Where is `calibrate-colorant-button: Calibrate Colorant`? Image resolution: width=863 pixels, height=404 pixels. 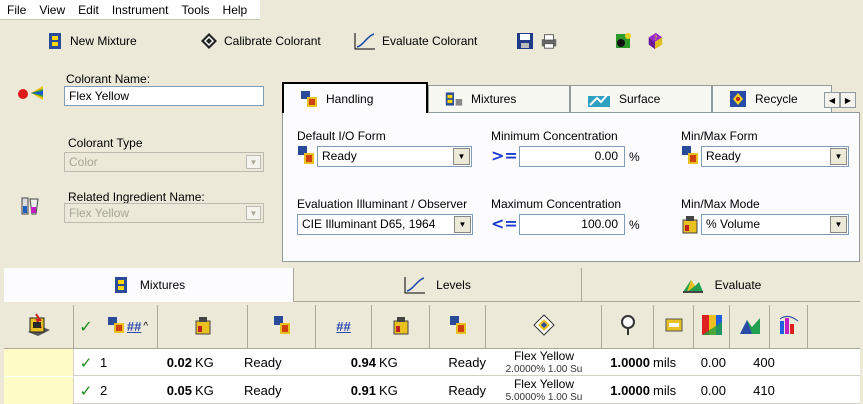
calibrate-colorant-button: Calibrate Colorant is located at coordinates (260, 41).